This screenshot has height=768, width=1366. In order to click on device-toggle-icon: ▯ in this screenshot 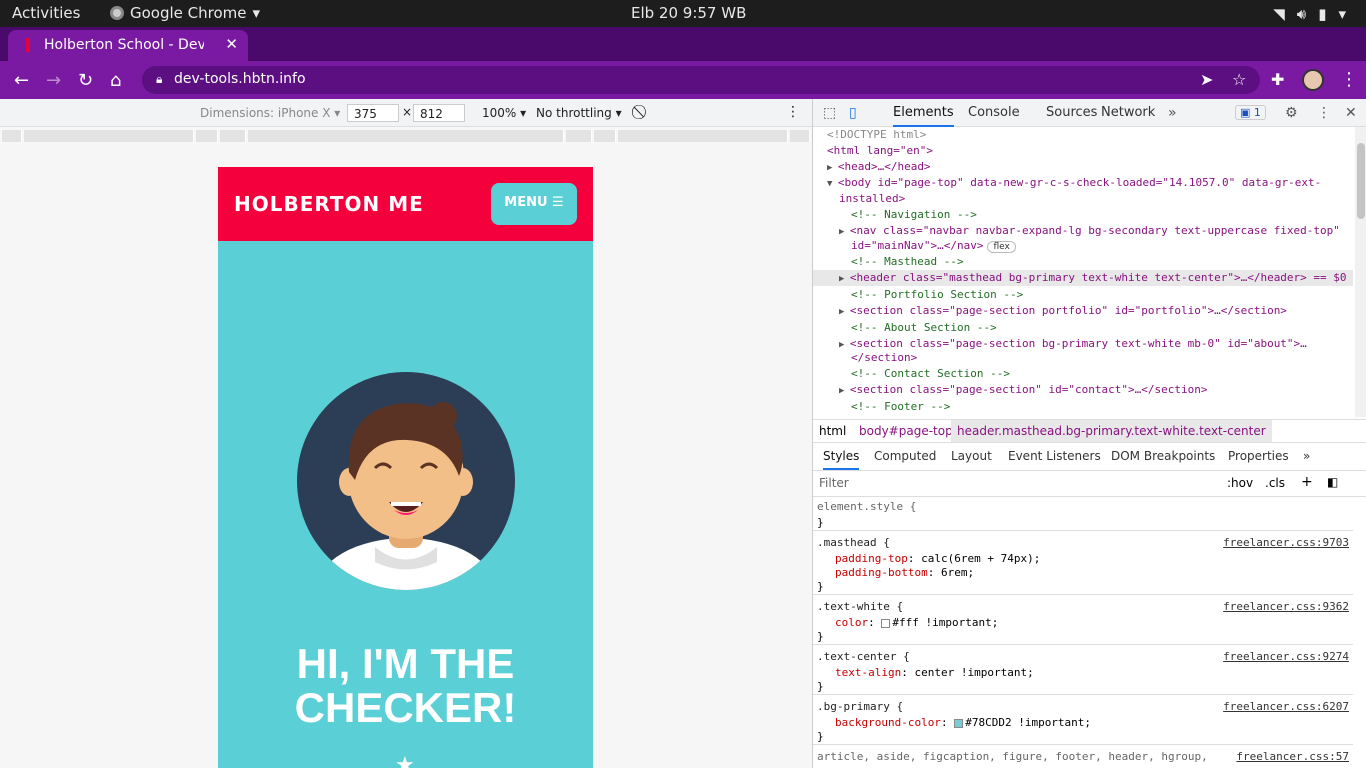, I will do `click(853, 113)`.